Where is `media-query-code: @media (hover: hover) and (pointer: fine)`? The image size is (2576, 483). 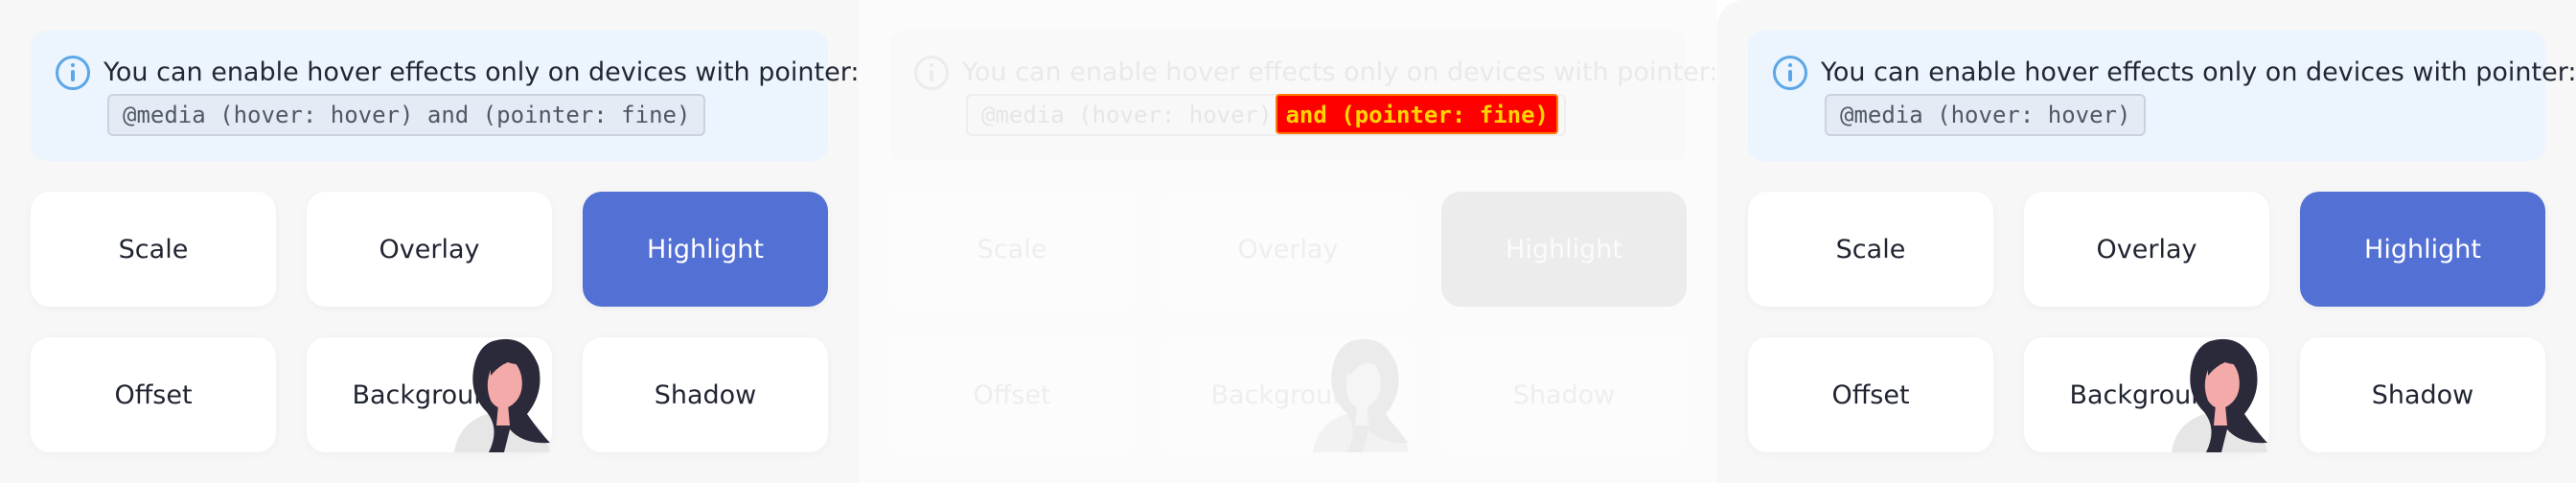
media-query-code: @media (hover: hover) and (pointer: fine) is located at coordinates (1266, 115).